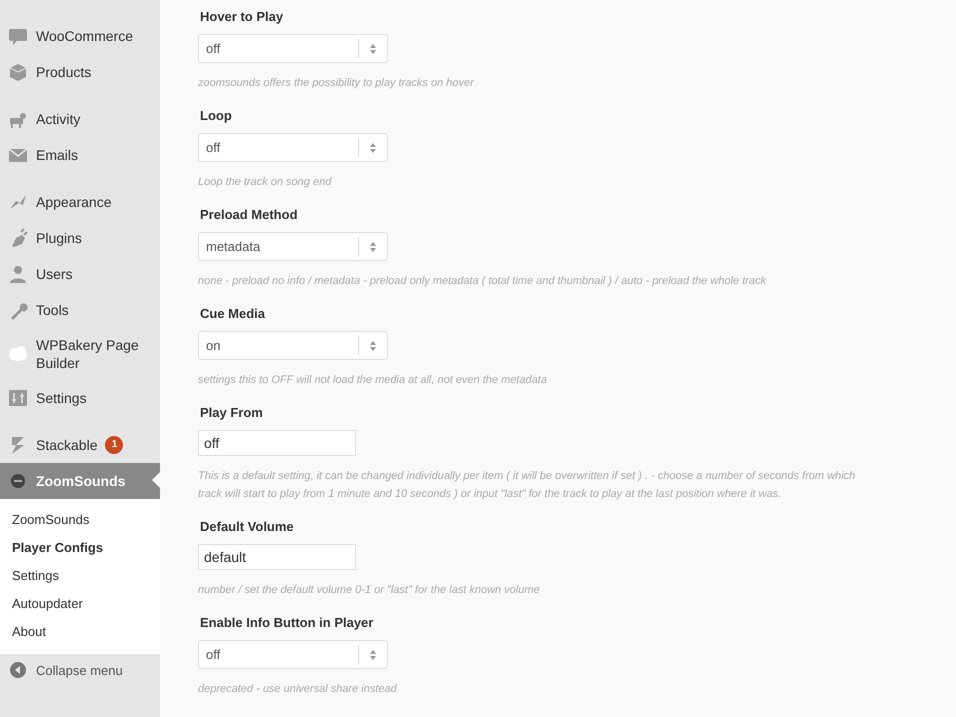  Describe the element at coordinates (80, 548) in the screenshot. I see `submenu-item: Player Configs` at that location.